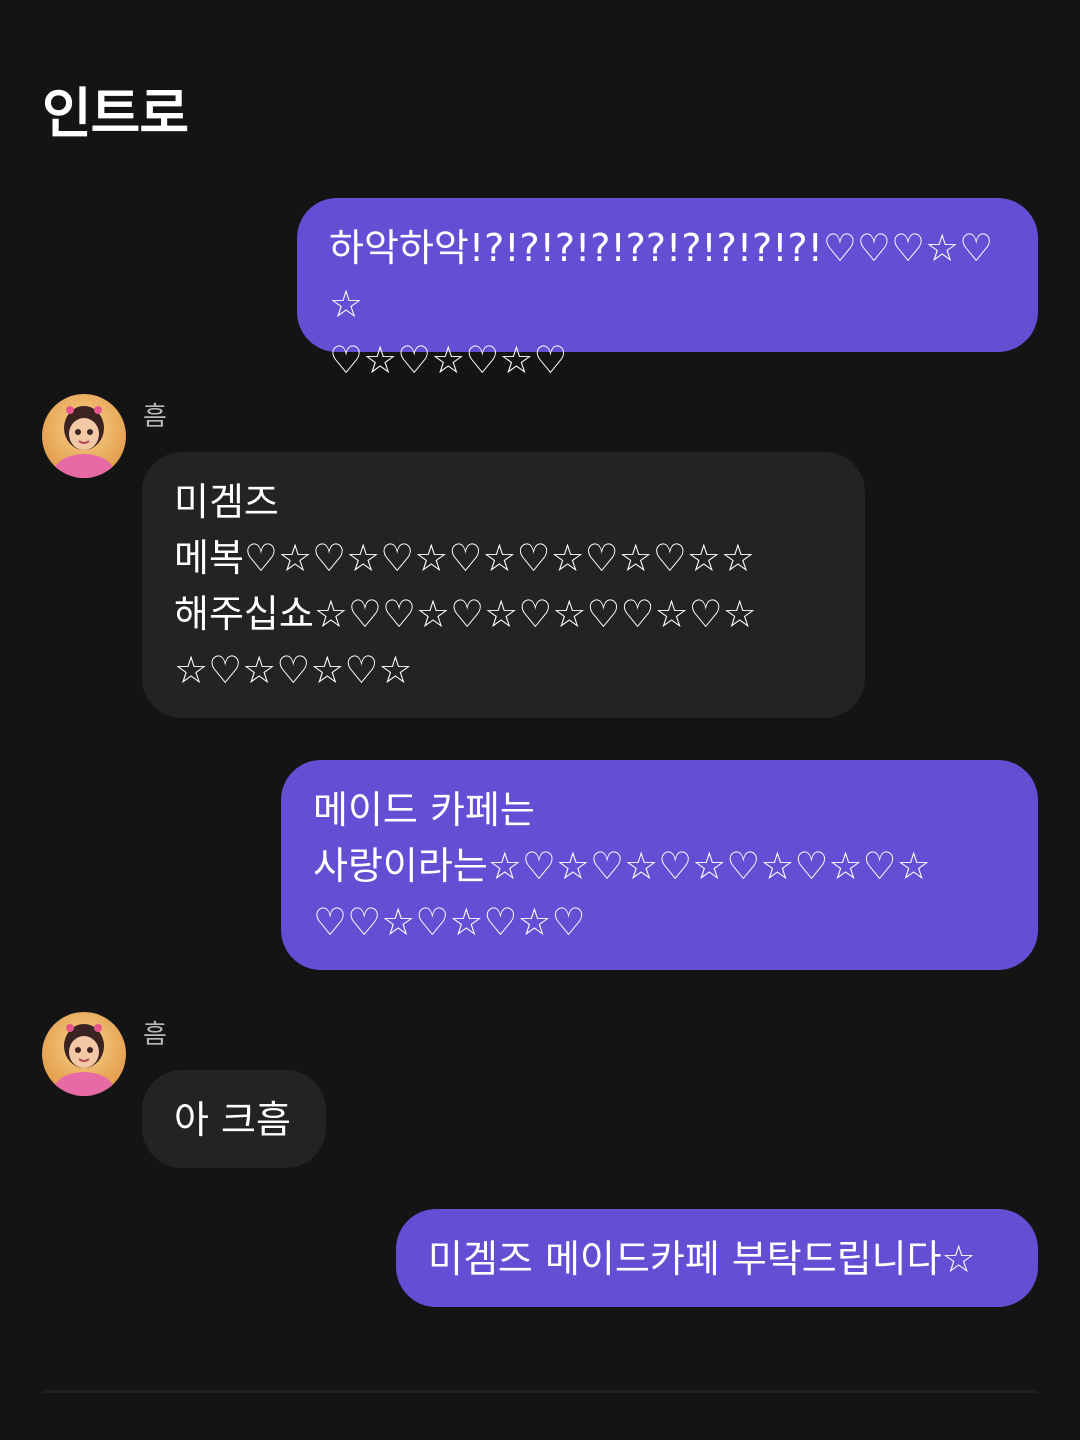 Image resolution: width=1080 pixels, height=1440 pixels. Describe the element at coordinates (667, 290) in the screenshot. I see `my-message-bubble: 하악하악!?!?!?!?!??!?!?!?!?!♡♡♡☆♡☆ ♡☆♡☆♡☆♡` at that location.